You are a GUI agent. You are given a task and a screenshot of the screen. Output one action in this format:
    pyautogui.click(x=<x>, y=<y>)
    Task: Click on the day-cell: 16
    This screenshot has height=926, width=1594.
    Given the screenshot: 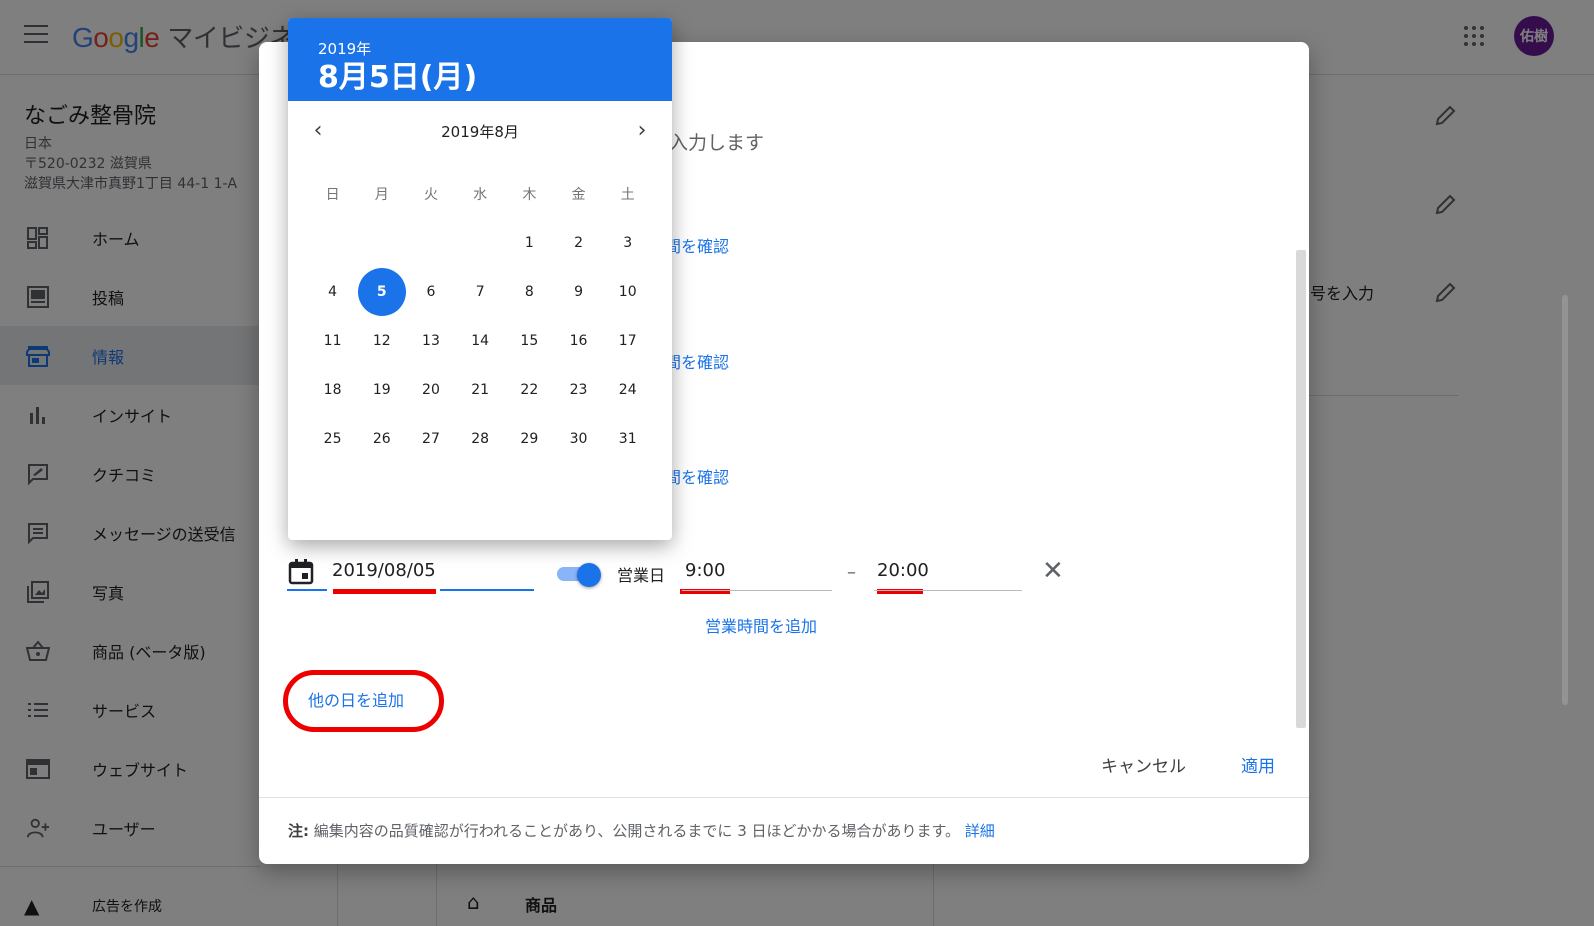 What is the action you would take?
    pyautogui.click(x=578, y=340)
    